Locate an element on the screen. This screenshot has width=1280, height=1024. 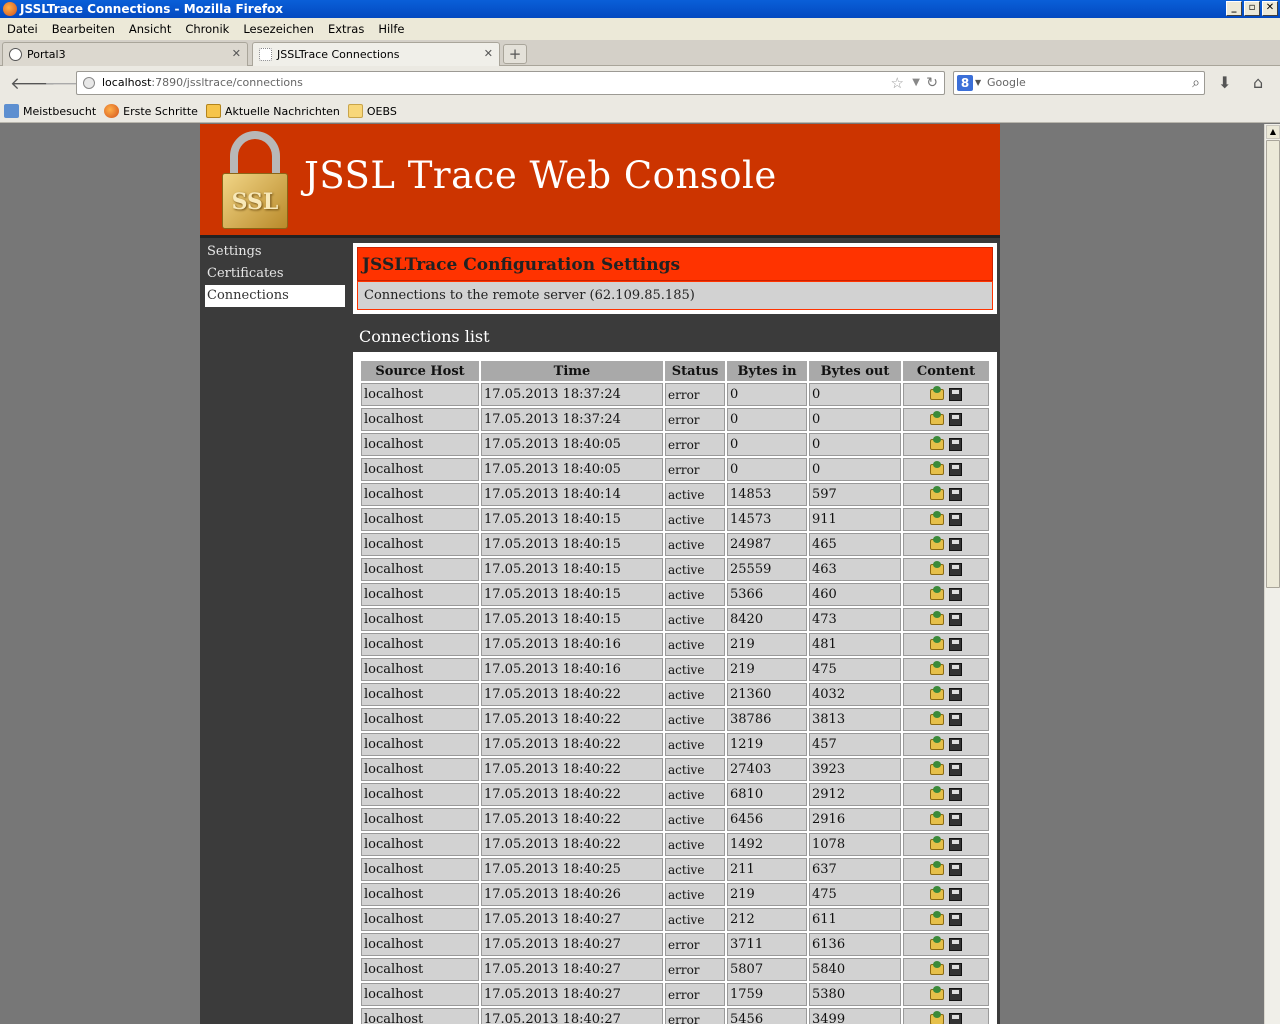
sidebar-item-certificates: Certificates is located at coordinates (275, 274).